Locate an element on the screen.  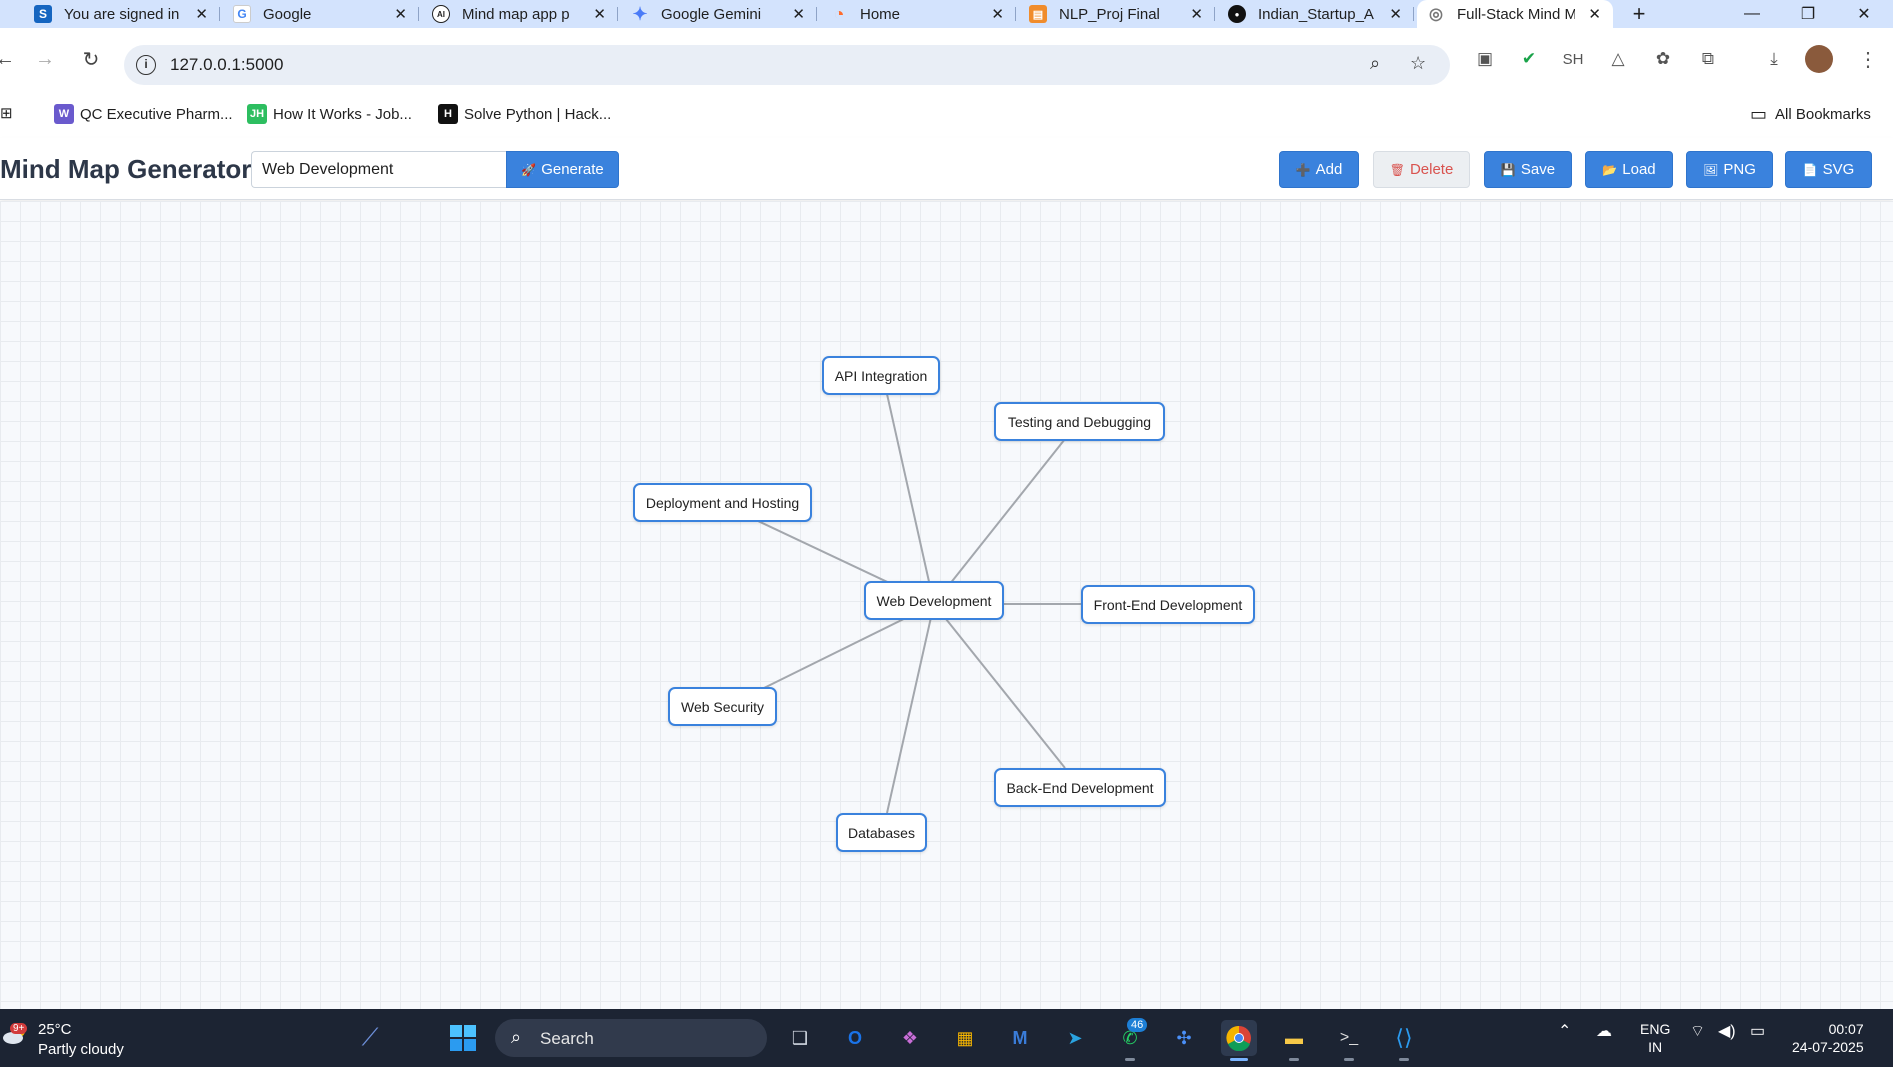
globe-icon: ◎ is located at coordinates (1436, 14).